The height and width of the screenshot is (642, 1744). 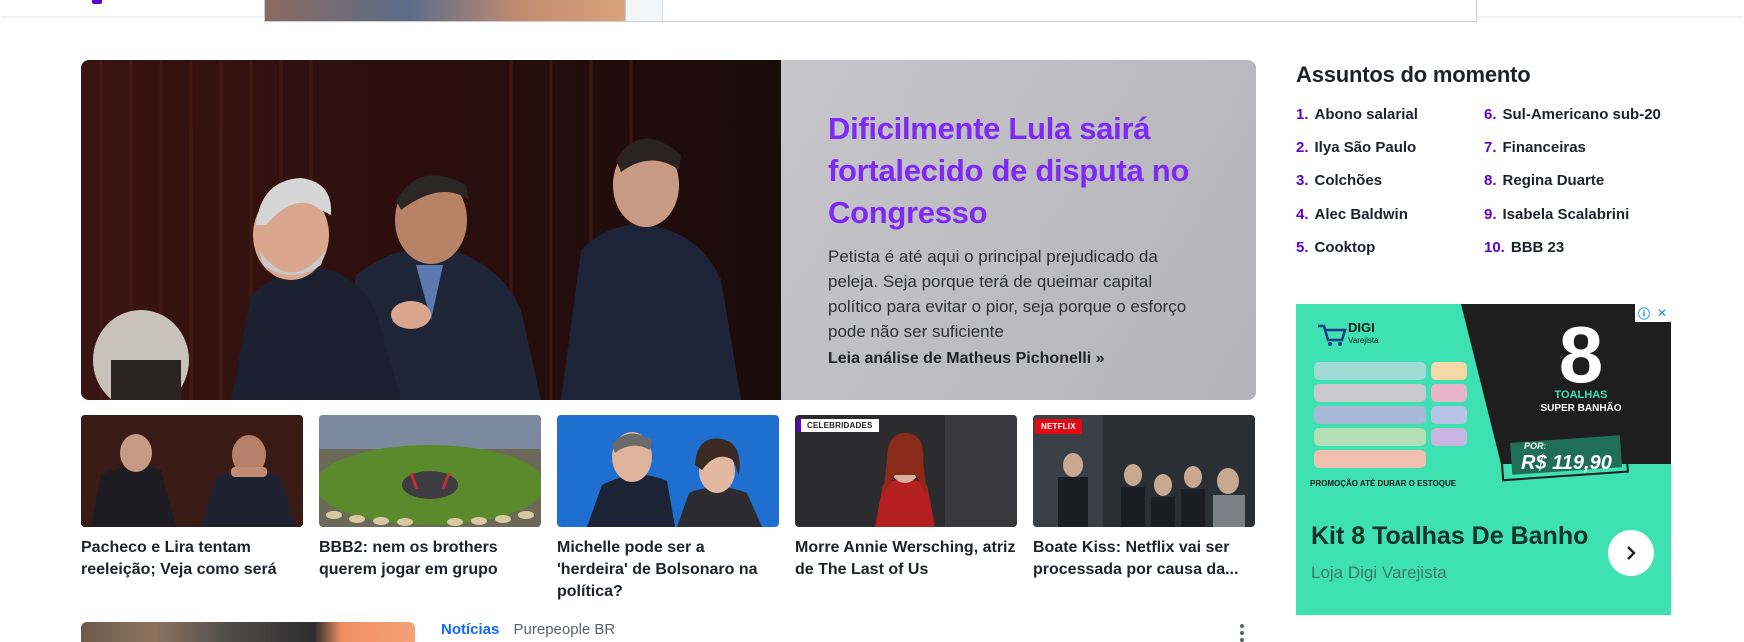 I want to click on trending-label: BBB 23, so click(x=1537, y=247).